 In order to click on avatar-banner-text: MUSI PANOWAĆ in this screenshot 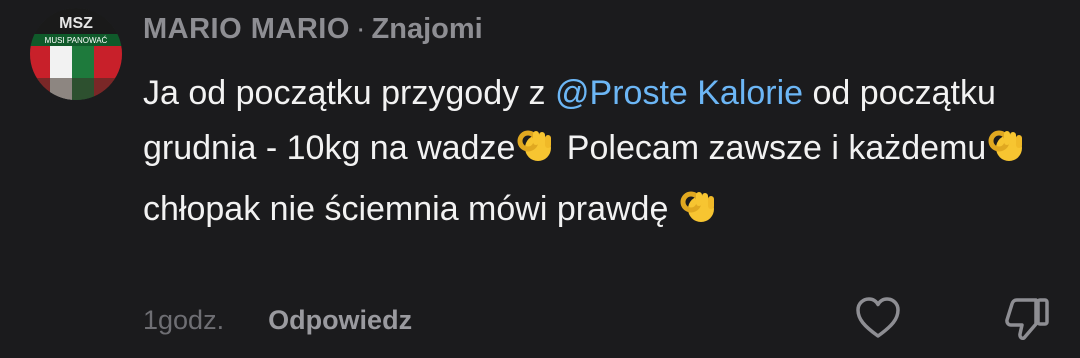, I will do `click(76, 40)`.